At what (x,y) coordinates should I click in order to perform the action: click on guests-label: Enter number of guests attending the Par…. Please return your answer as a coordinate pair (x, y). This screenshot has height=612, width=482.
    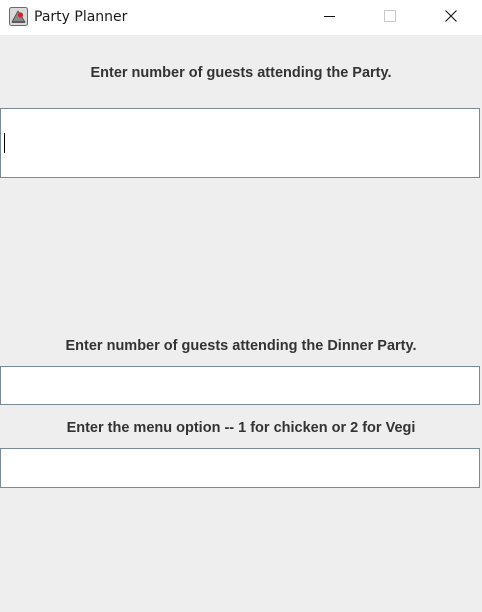
    Looking at the image, I should click on (241, 73).